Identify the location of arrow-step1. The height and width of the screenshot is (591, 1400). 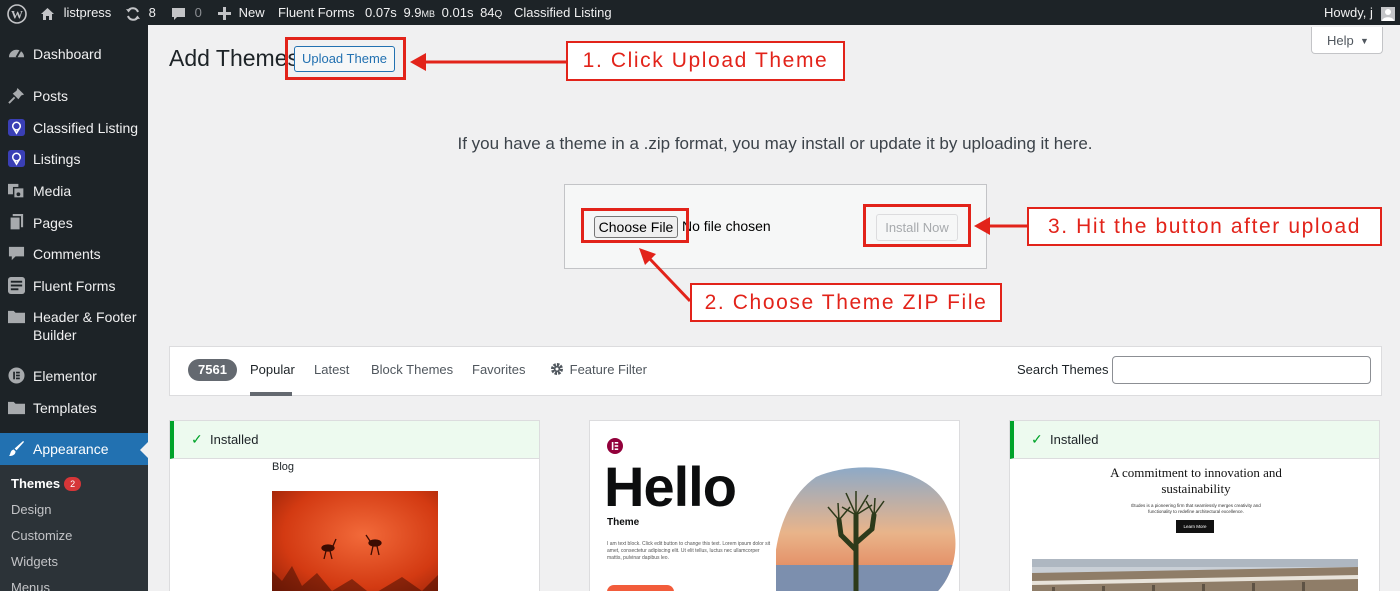
(488, 62).